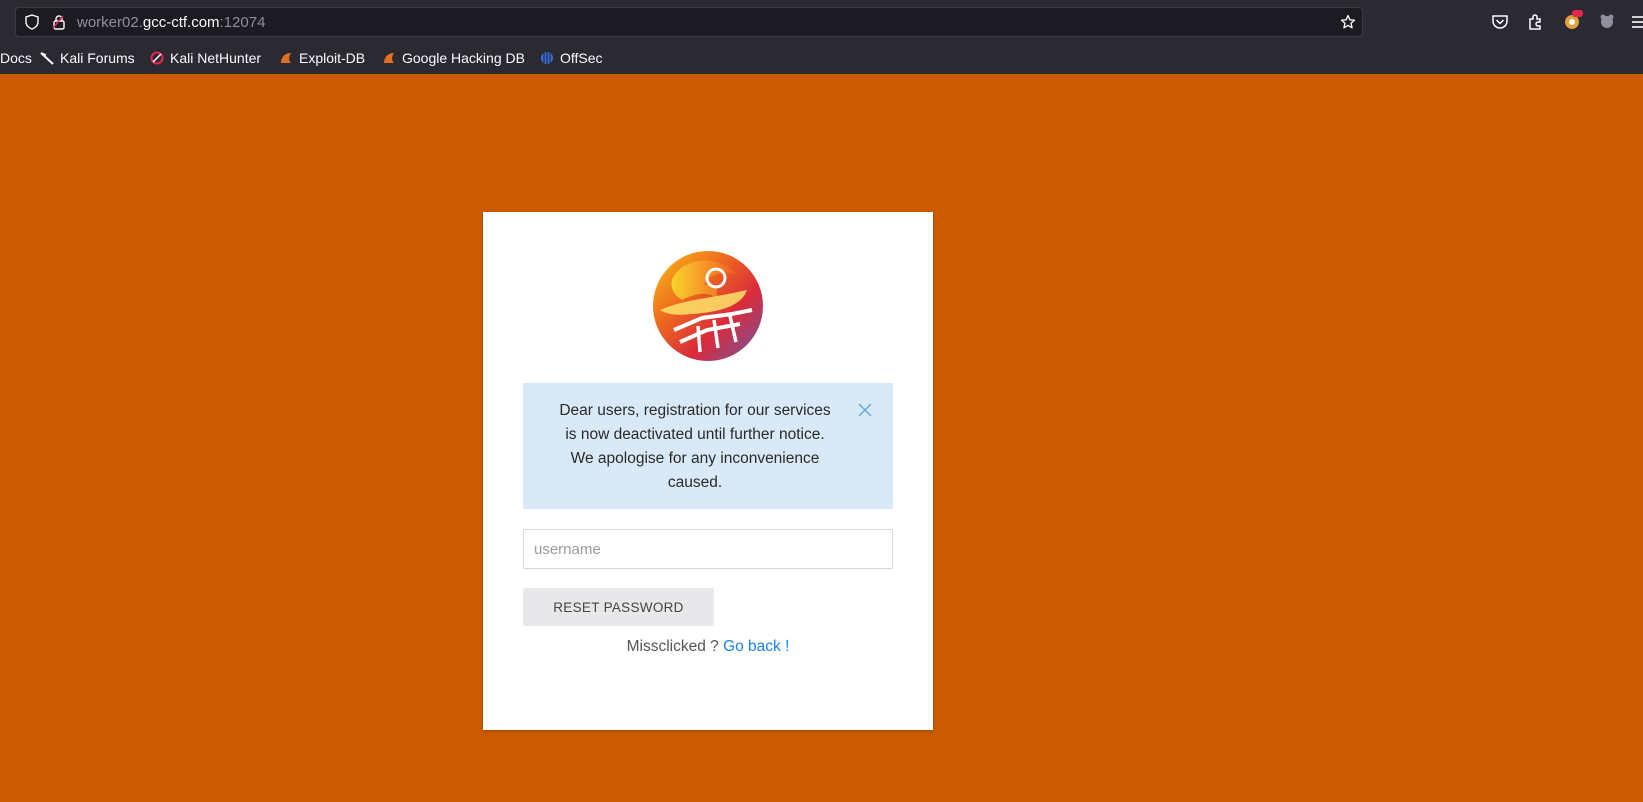 This screenshot has height=802, width=1643. I want to click on bookmark-kali-forums: Kali Forums, so click(87, 58).